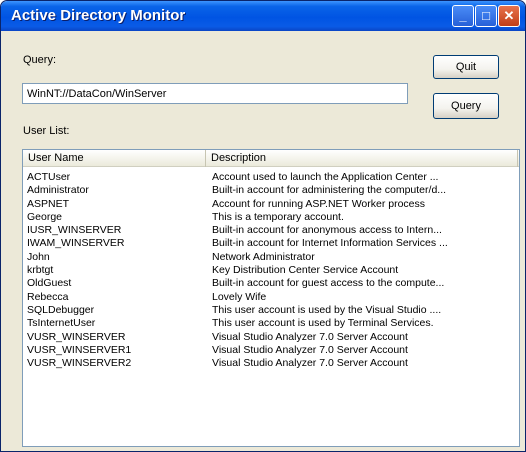 The width and height of the screenshot is (526, 452). I want to click on user-name-cell: VUSR_WINSERVER, so click(76, 336).